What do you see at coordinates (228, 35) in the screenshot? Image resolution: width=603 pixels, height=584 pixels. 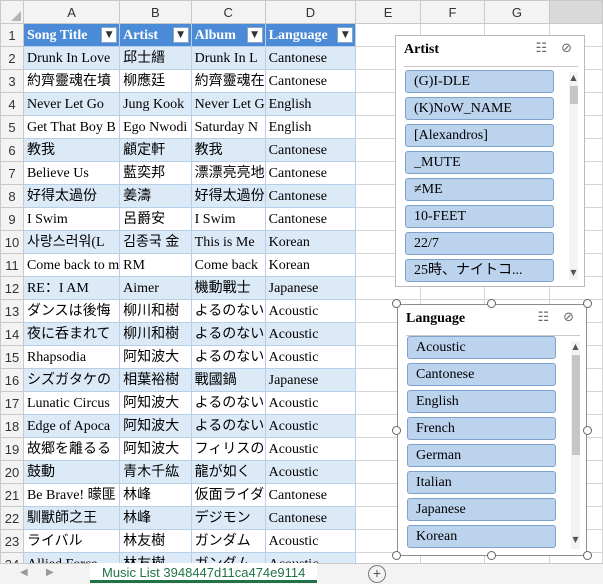 I see `header-cell: Album ▼` at bounding box center [228, 35].